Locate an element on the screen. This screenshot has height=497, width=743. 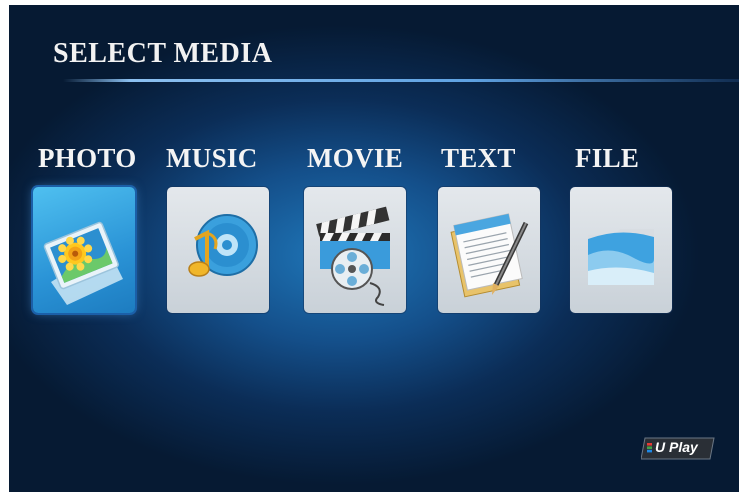
uplay-logo: U Play is located at coordinates (678, 448).